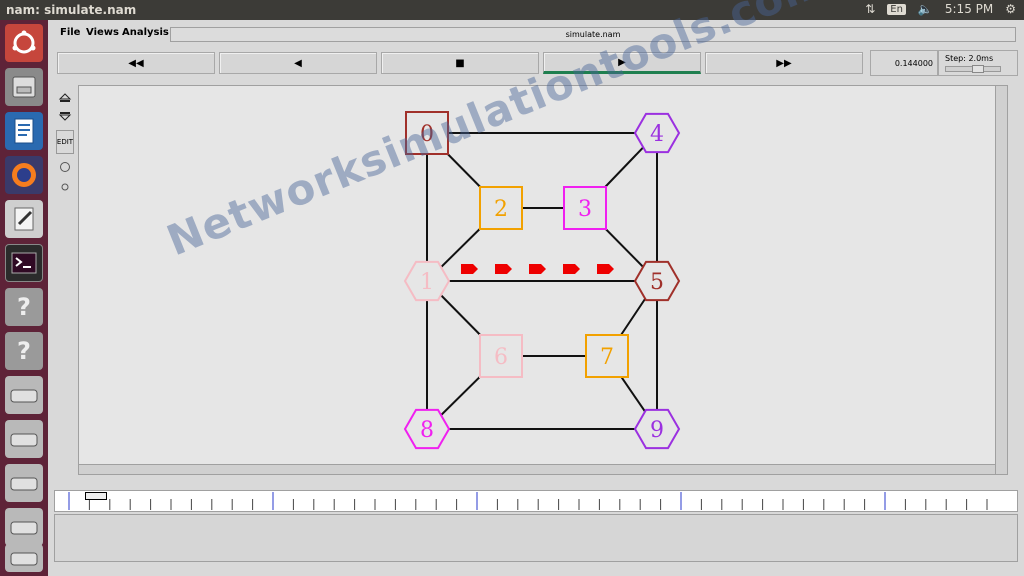 This screenshot has width=1024, height=576. I want to click on fast-forward-button: ▶▶, so click(784, 63).